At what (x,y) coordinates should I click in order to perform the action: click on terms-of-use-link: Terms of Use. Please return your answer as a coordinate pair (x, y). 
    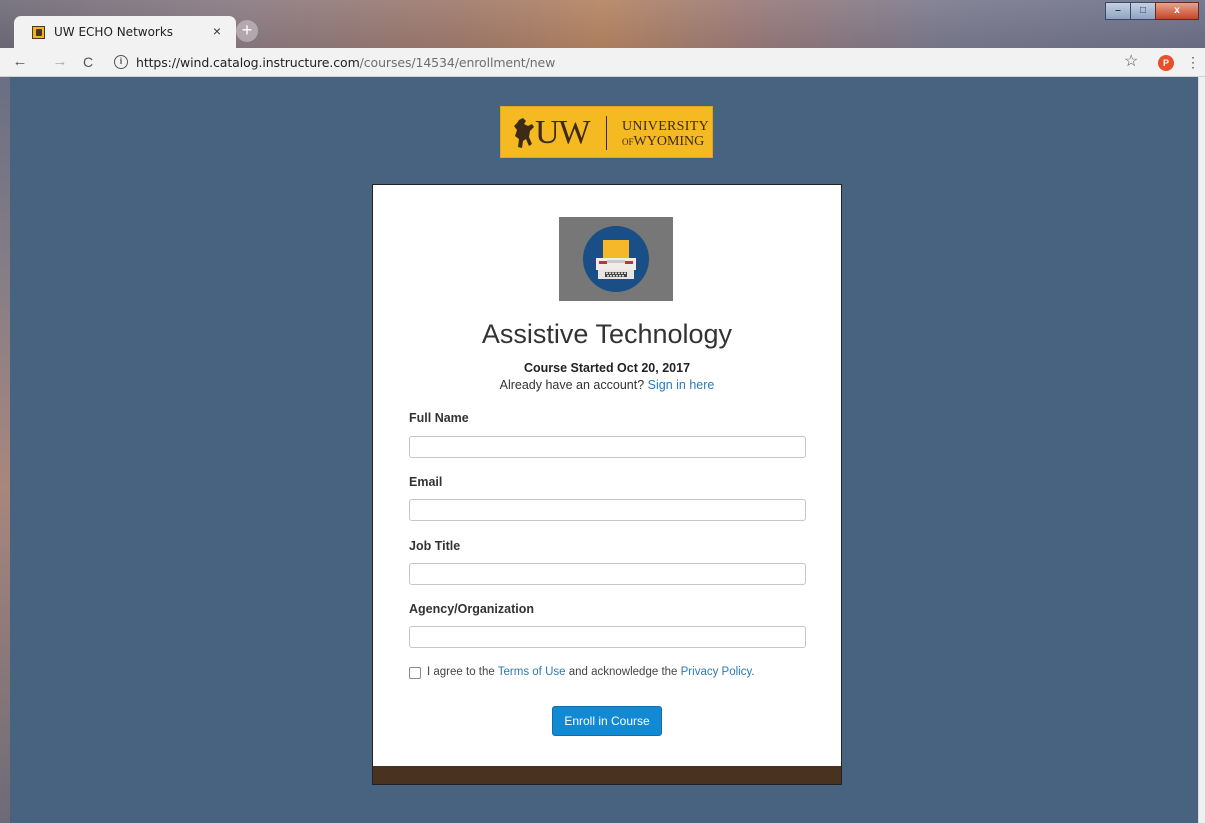
    Looking at the image, I should click on (532, 672).